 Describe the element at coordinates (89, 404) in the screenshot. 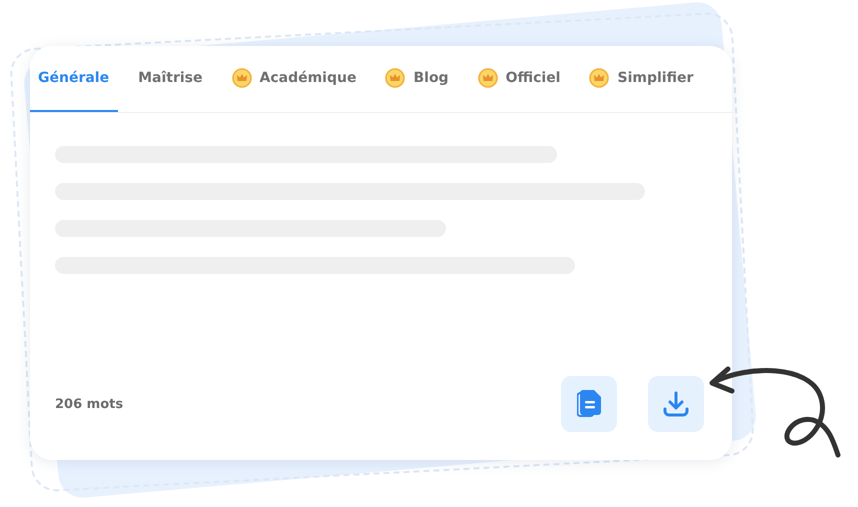

I see `word-count: 206 mots` at that location.